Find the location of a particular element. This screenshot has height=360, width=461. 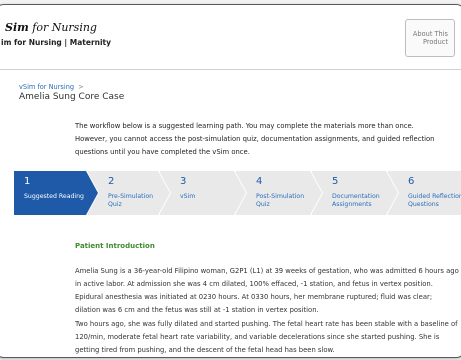

page-title: Amelia Sung Core Case is located at coordinates (72, 97).